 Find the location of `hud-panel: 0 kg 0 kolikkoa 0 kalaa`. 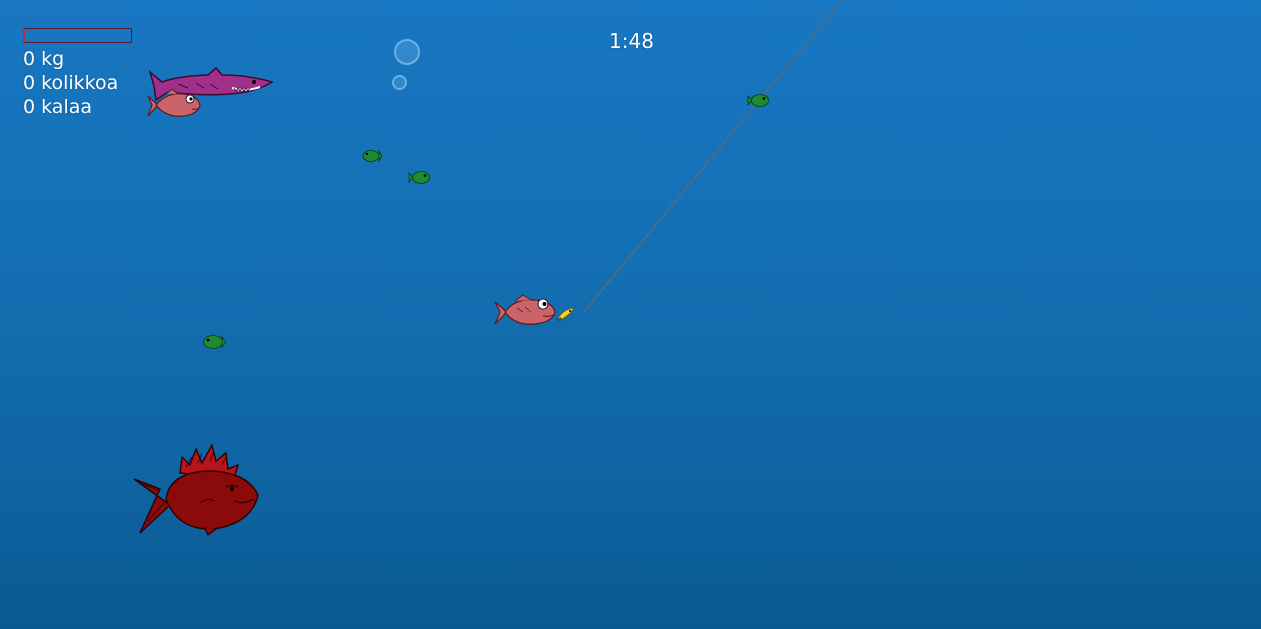

hud-panel: 0 kg 0 kolikkoa 0 kalaa is located at coordinates (77, 73).